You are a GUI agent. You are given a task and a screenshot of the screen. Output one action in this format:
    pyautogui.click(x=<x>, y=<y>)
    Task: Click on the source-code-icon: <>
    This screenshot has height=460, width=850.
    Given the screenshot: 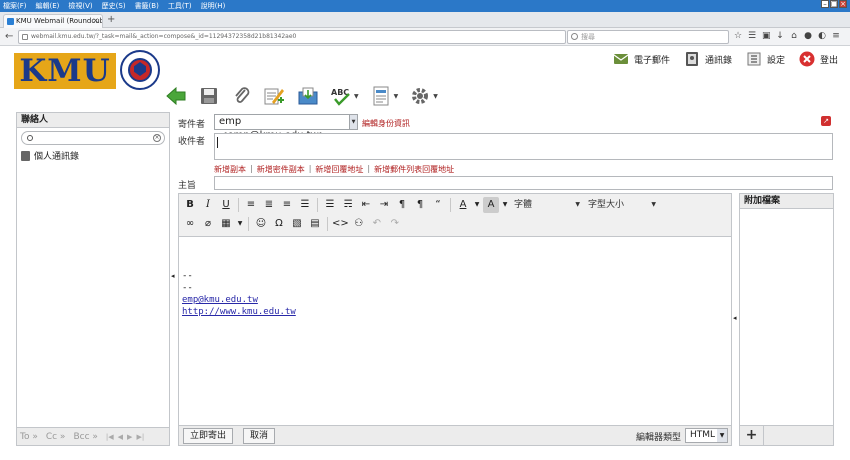 What is the action you would take?
    pyautogui.click(x=340, y=224)
    